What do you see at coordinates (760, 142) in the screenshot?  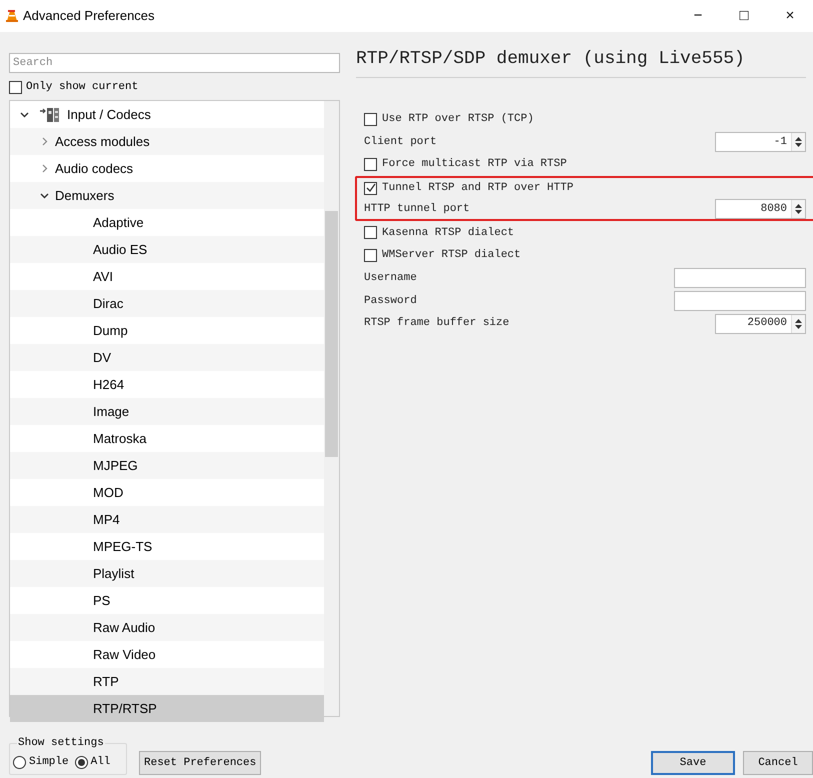 I see `spin-box: -1` at bounding box center [760, 142].